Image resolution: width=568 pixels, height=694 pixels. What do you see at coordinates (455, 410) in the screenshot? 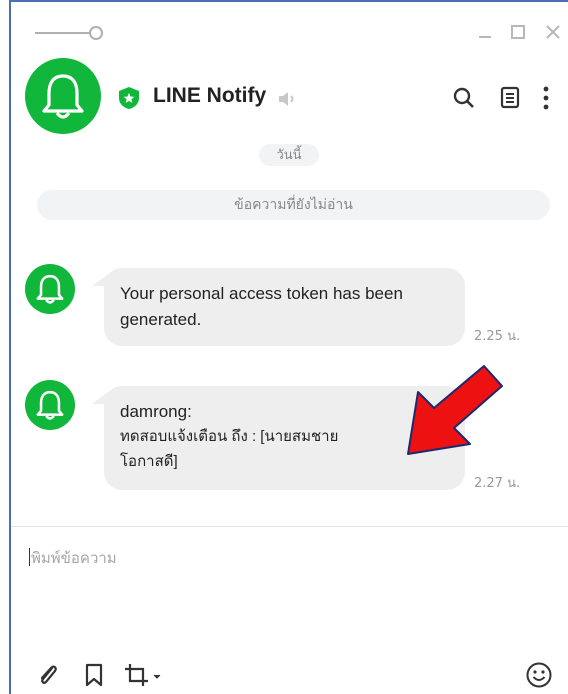
I see `red-arrow-annotation` at bounding box center [455, 410].